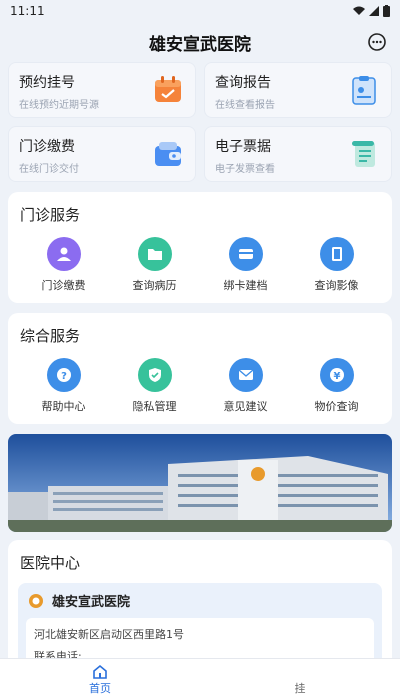 This screenshot has height=700, width=400. What do you see at coordinates (100, 679) in the screenshot?
I see `tab-home: 首页` at bounding box center [100, 679].